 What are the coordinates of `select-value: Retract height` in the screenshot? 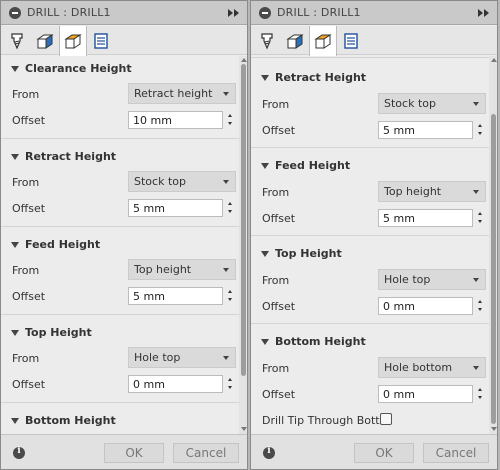 It's located at (173, 93).